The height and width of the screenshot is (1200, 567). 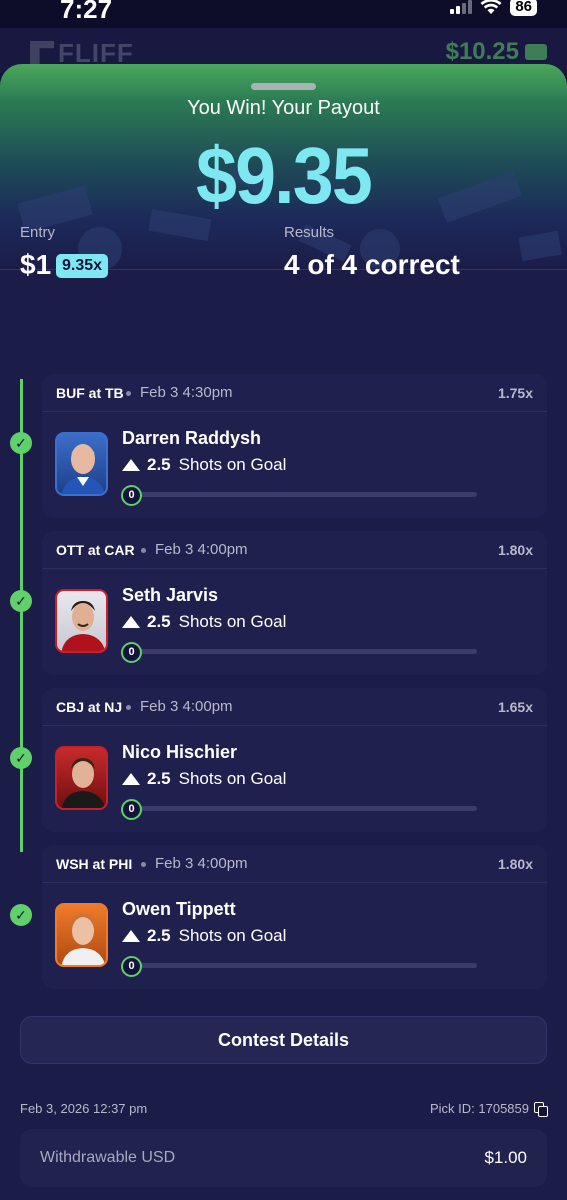 What do you see at coordinates (38, 232) in the screenshot?
I see `entry-label: Entry` at bounding box center [38, 232].